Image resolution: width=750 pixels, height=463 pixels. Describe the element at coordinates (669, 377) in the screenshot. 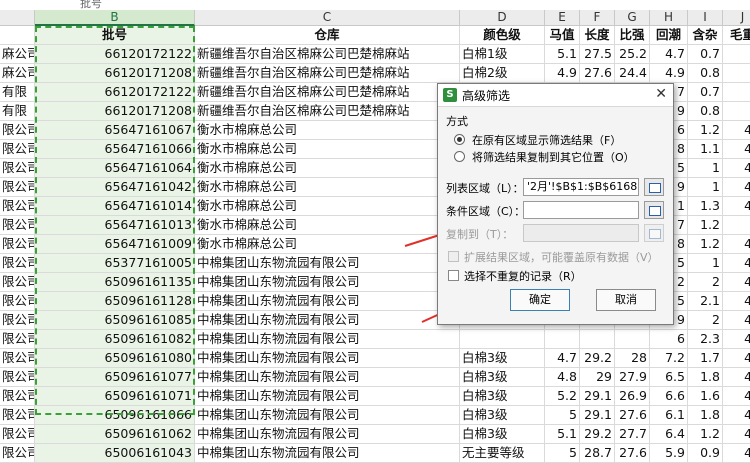

I see `cell-moisture: 6.5` at that location.